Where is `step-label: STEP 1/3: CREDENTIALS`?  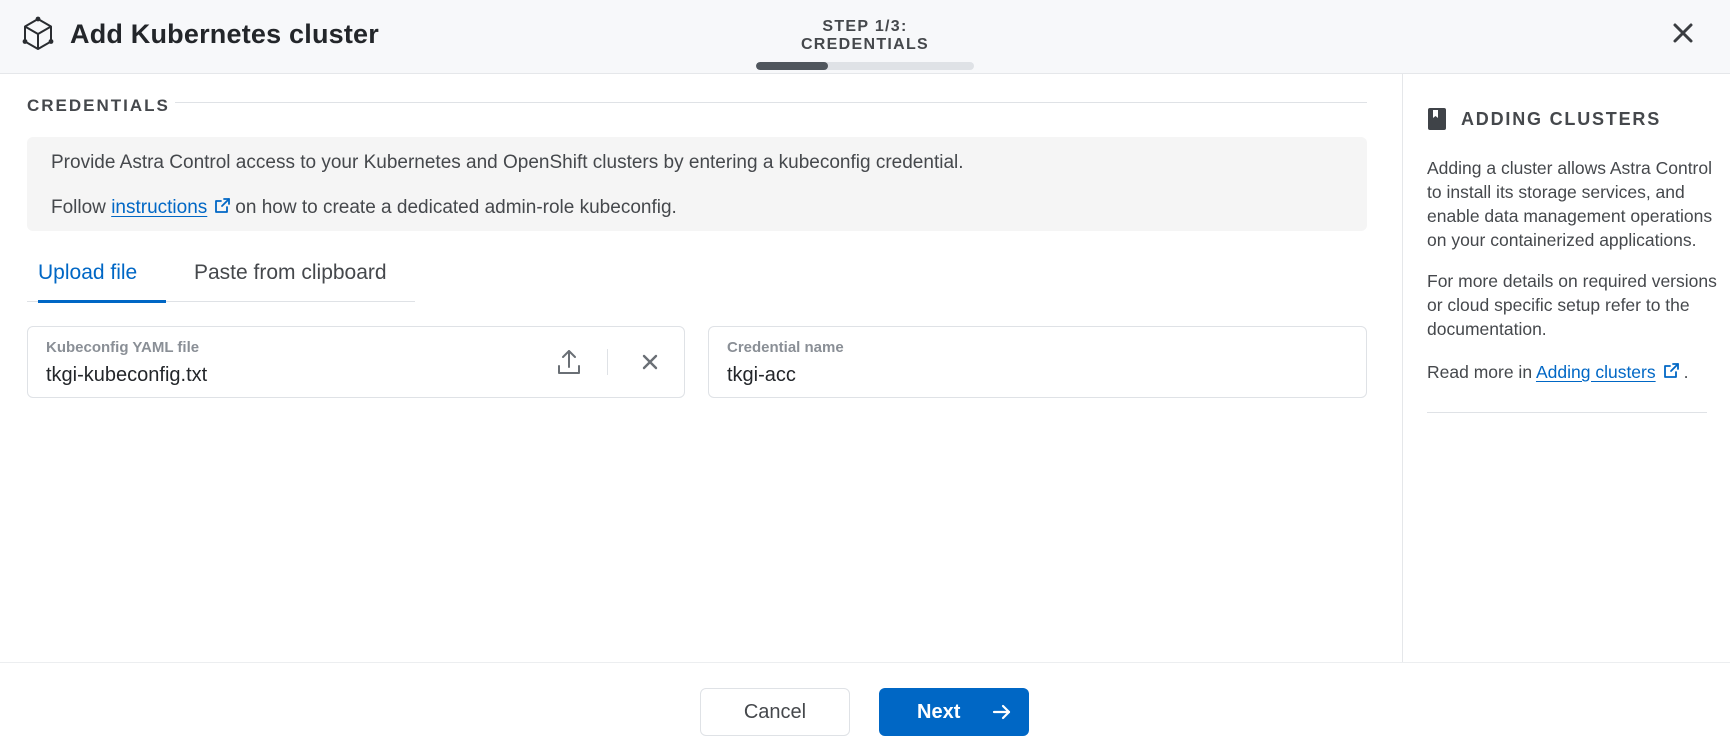 step-label: STEP 1/3: CREDENTIALS is located at coordinates (865, 35).